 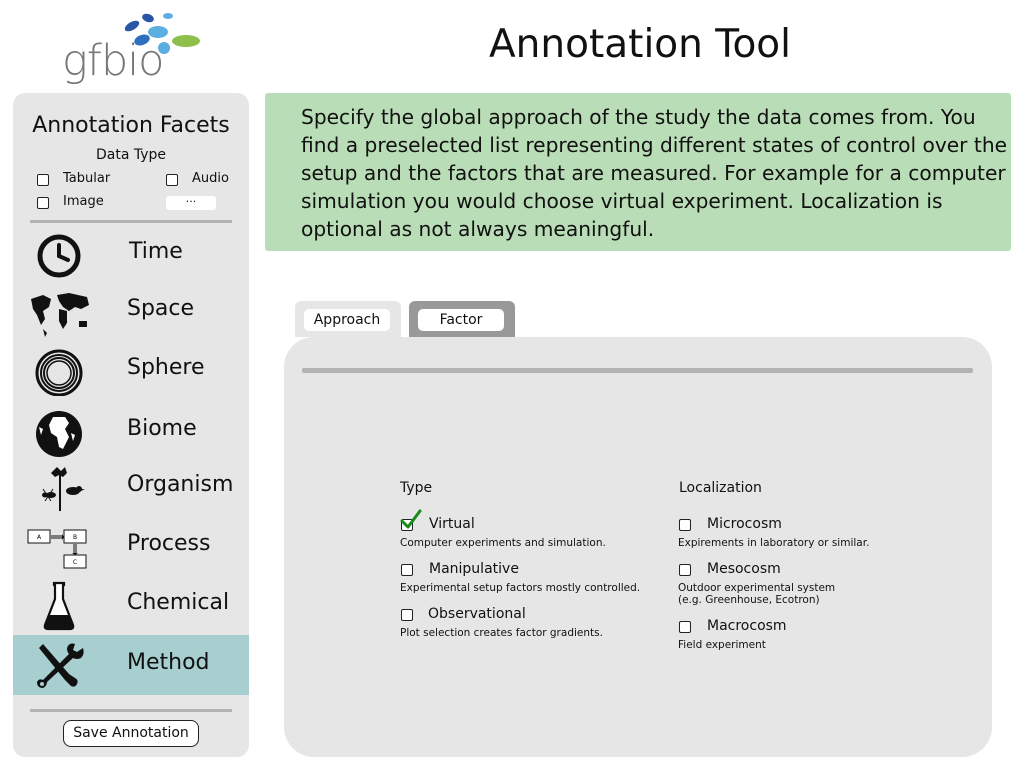 I want to click on mesocosm-description-example: (e.g. Greenhouse, Ecotron), so click(x=749, y=600).